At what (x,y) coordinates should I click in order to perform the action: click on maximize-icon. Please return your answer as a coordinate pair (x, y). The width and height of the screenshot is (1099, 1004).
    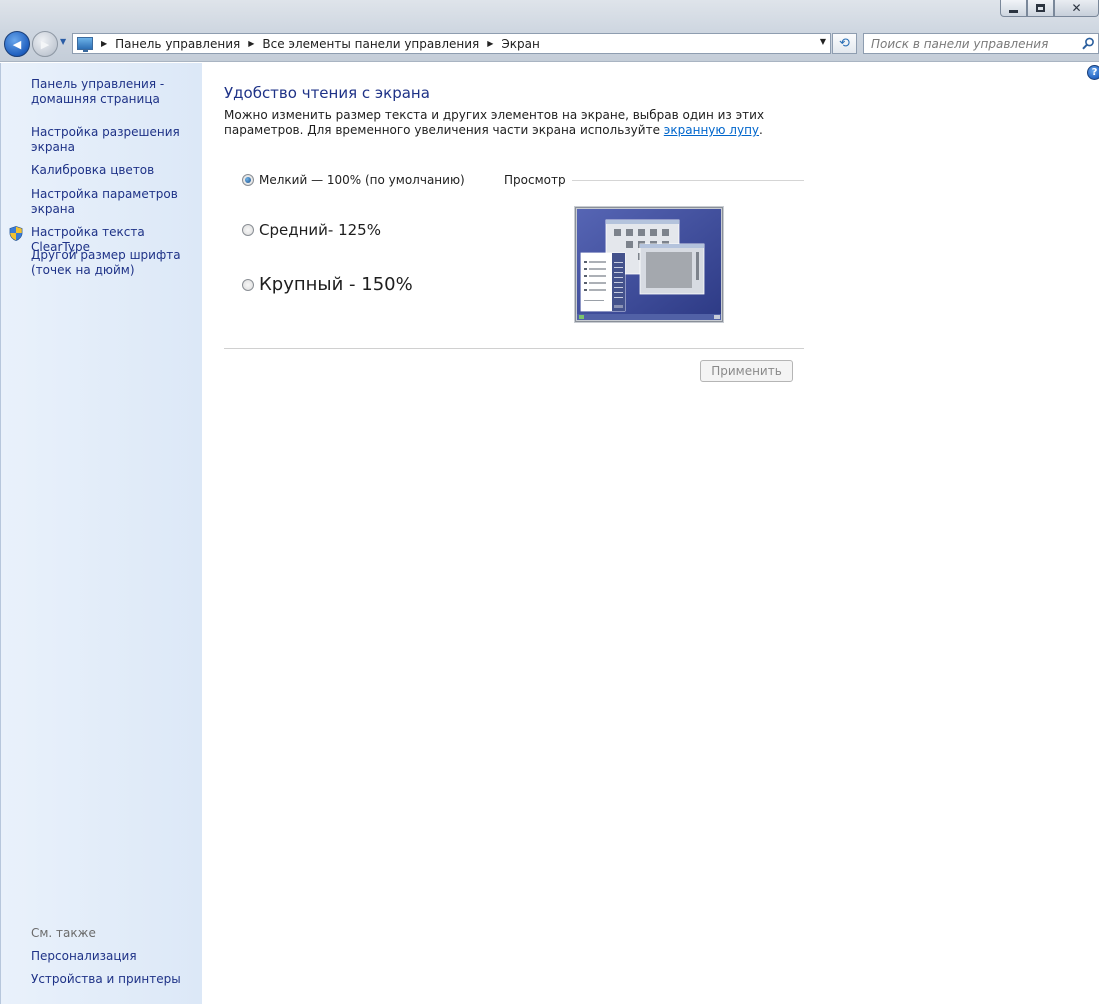
    Looking at the image, I should click on (1040, 8).